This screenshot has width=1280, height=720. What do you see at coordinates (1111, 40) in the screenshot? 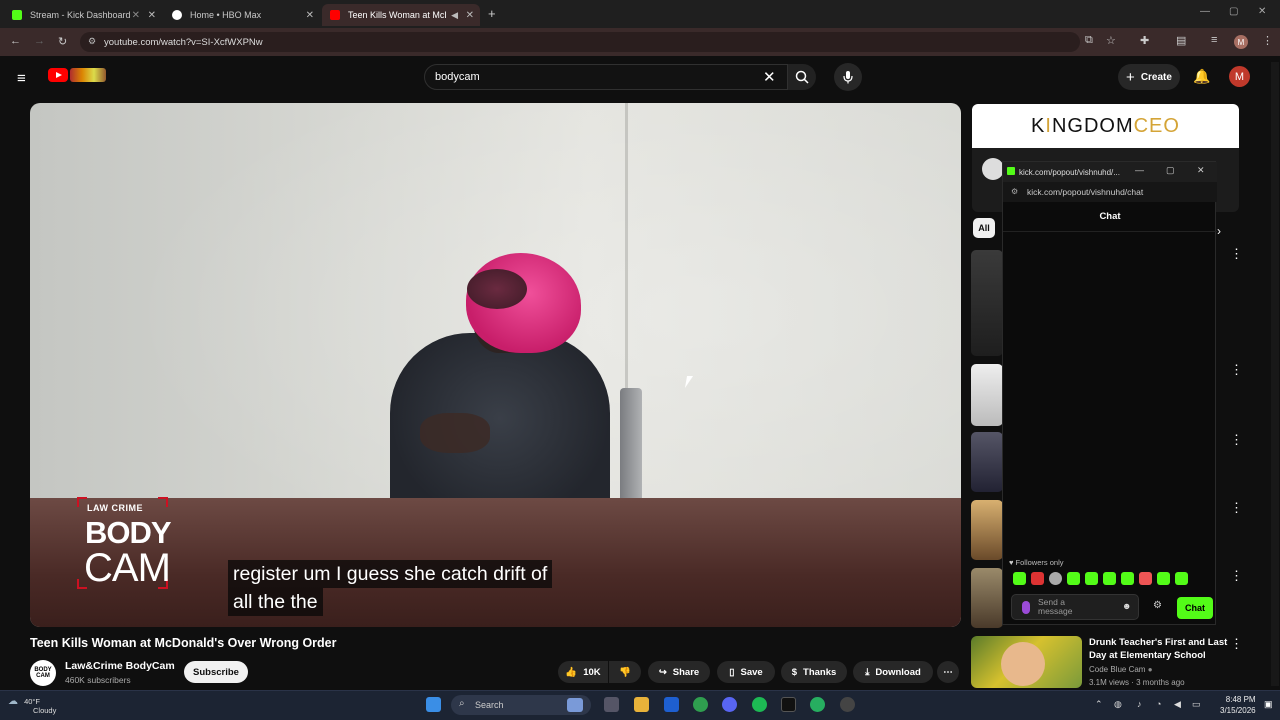
I see `bookmark-star-icon: ☆` at bounding box center [1111, 40].